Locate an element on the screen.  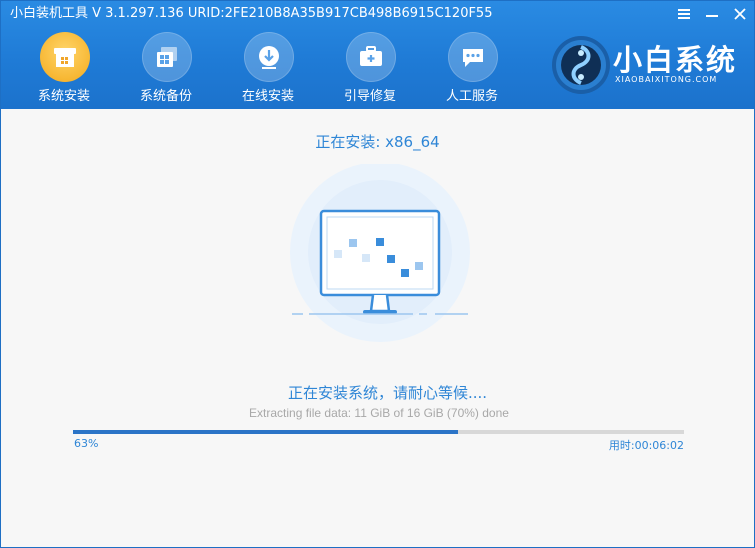
close-button is located at coordinates (740, 14).